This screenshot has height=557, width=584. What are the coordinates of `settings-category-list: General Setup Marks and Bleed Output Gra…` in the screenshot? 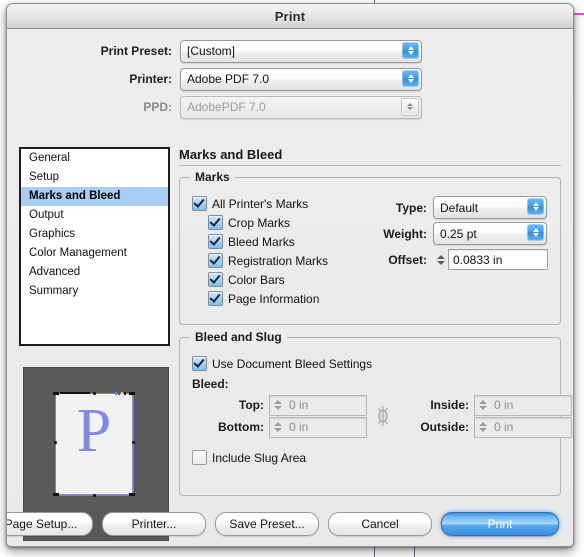 It's located at (94, 246).